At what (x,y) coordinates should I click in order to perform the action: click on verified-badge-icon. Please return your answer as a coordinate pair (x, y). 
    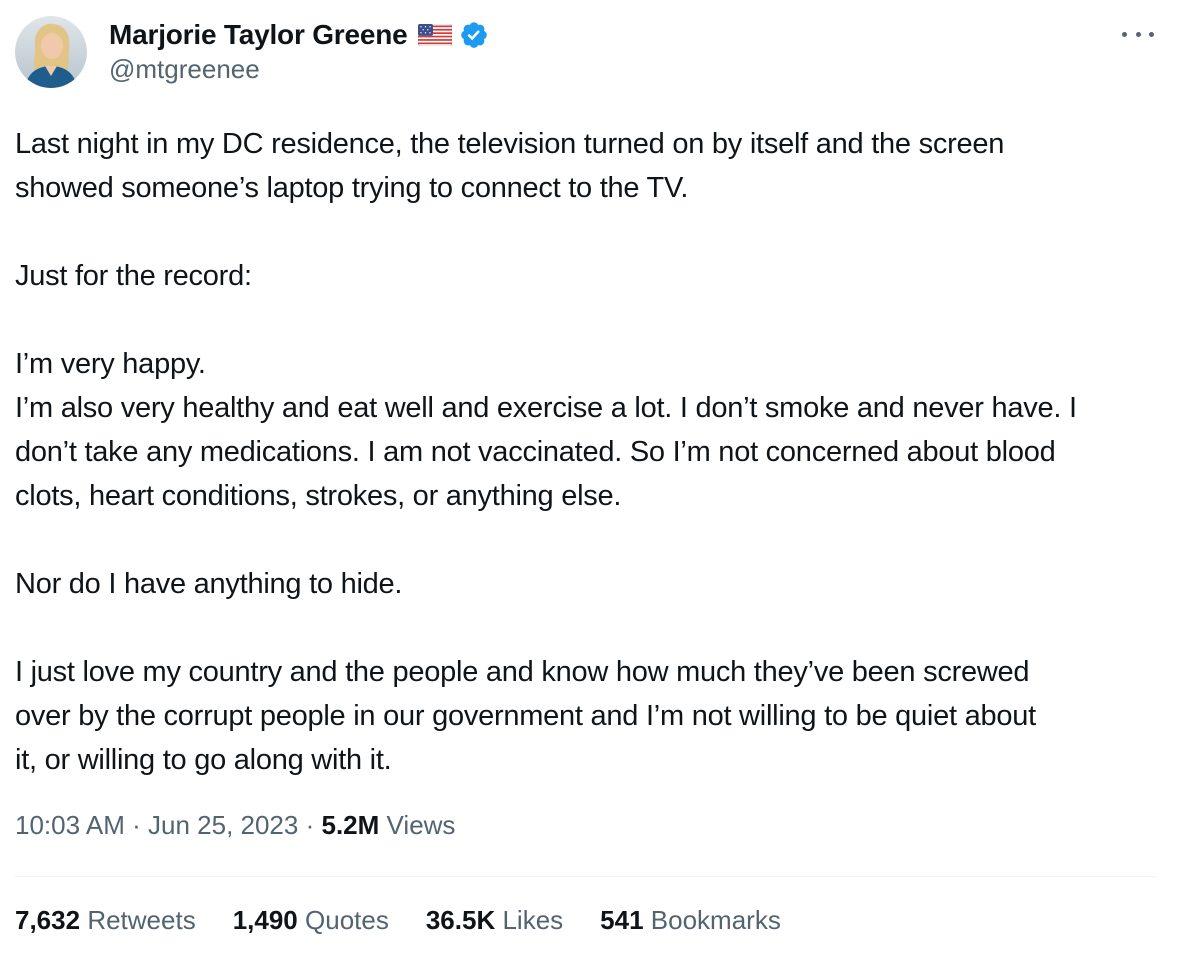
    Looking at the image, I should click on (474, 35).